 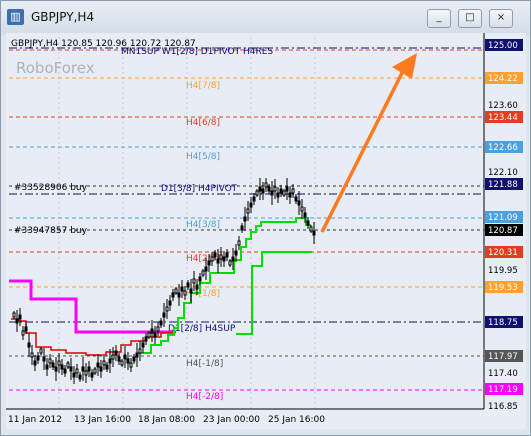 I want to click on label-6-8: H4[6/8], so click(x=203, y=123).